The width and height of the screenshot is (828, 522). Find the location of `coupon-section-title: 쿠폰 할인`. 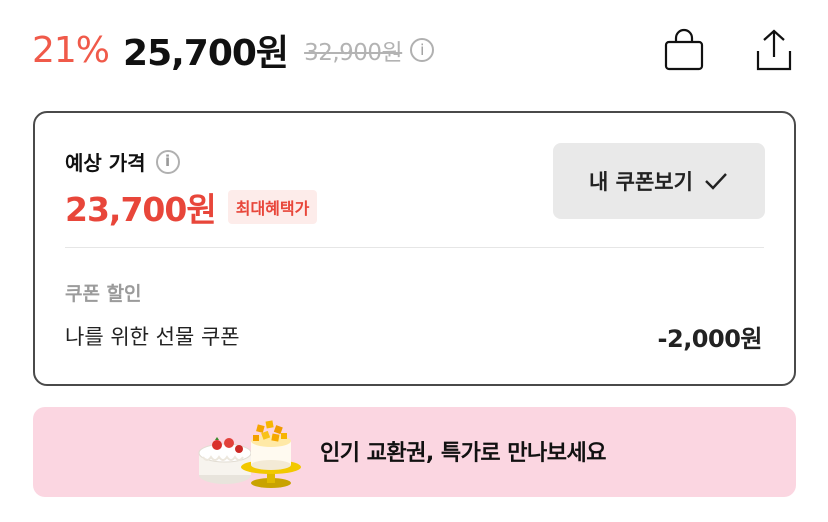

coupon-section-title: 쿠폰 할인 is located at coordinates (103, 294).